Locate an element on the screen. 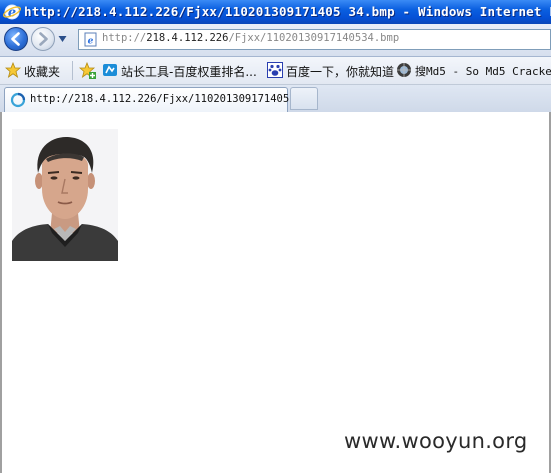 The width and height of the screenshot is (551, 473). baidu-paw-icon is located at coordinates (275, 70).